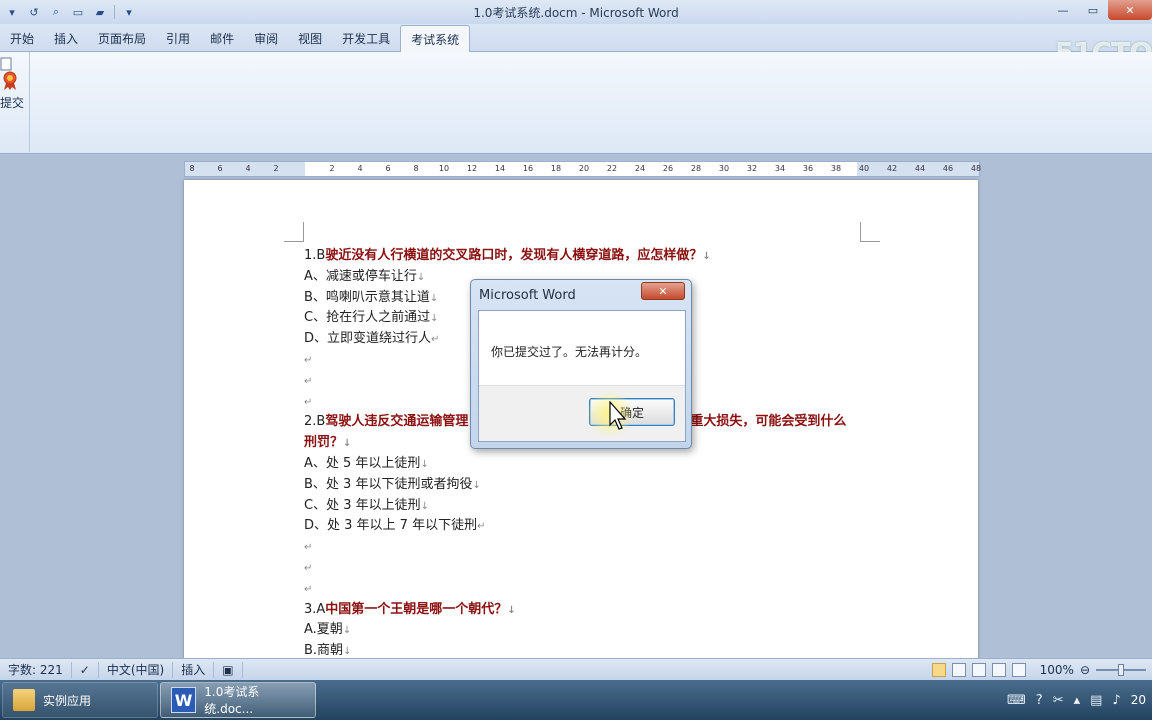 The width and height of the screenshot is (1152, 720). Describe the element at coordinates (114, 12) in the screenshot. I see `qat-separator` at that location.